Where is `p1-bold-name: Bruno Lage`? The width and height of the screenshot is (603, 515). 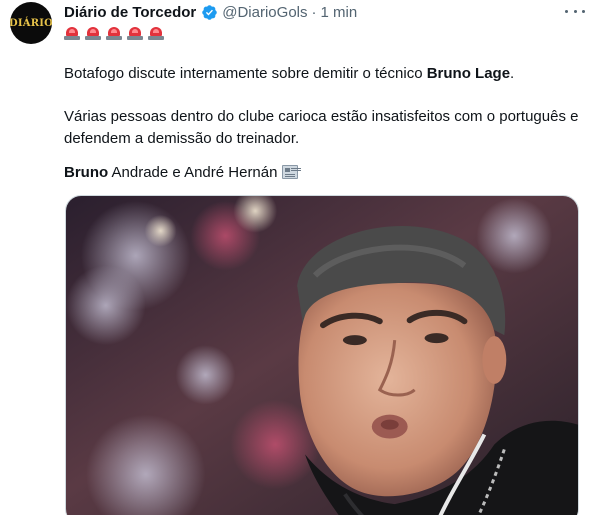
p1-bold-name: Bruno Lage is located at coordinates (468, 73).